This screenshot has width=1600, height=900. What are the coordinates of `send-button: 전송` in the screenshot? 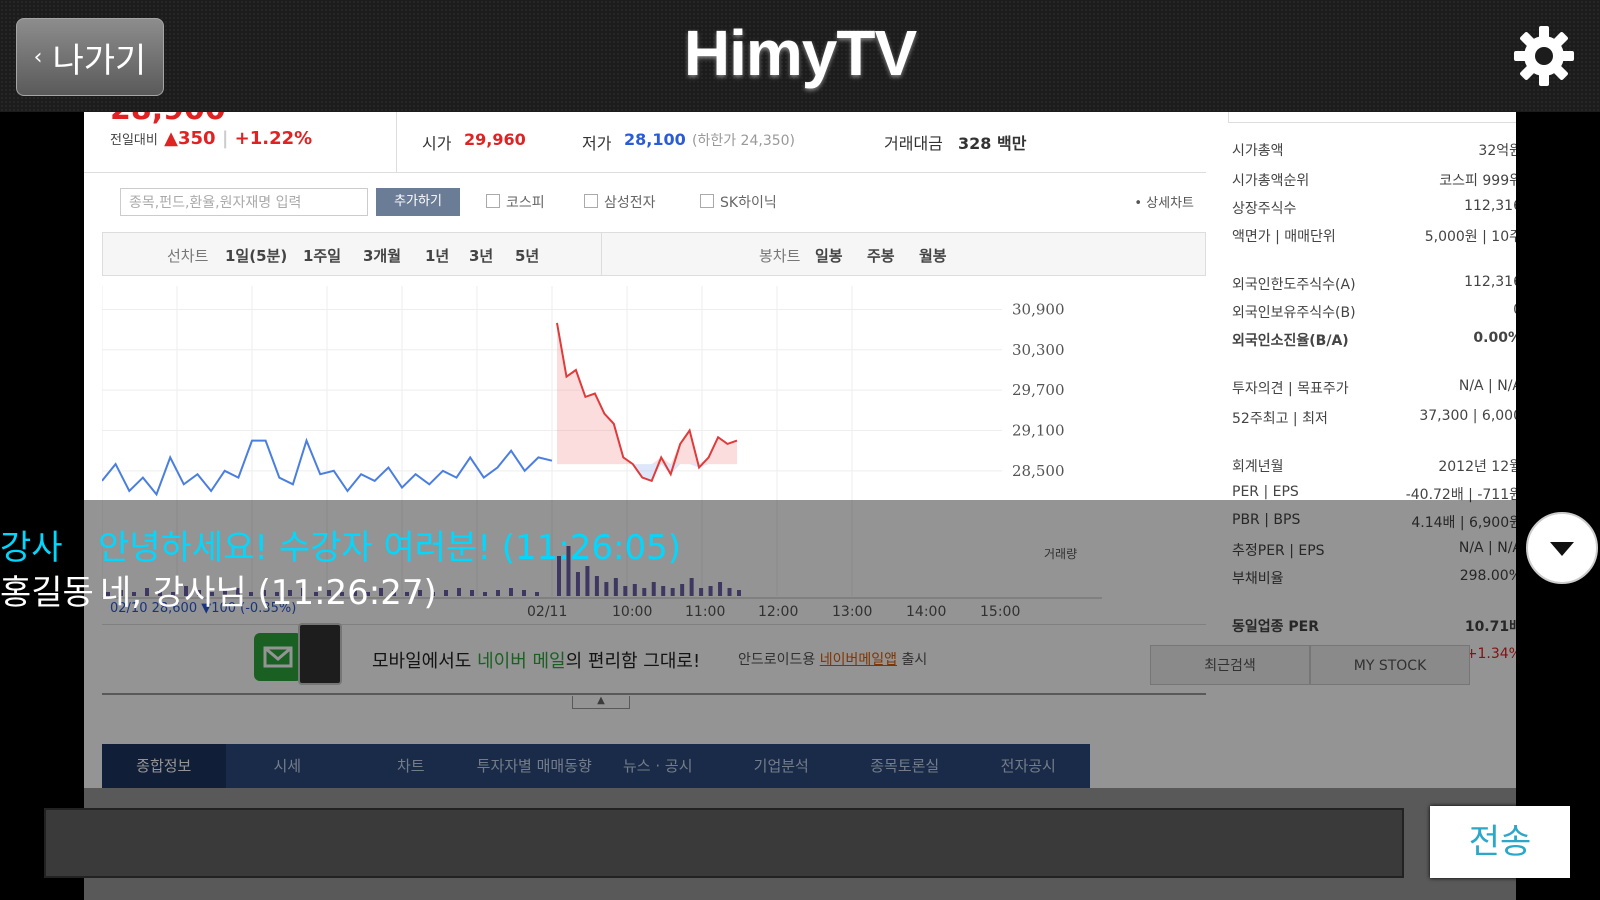 It's located at (1500, 842).